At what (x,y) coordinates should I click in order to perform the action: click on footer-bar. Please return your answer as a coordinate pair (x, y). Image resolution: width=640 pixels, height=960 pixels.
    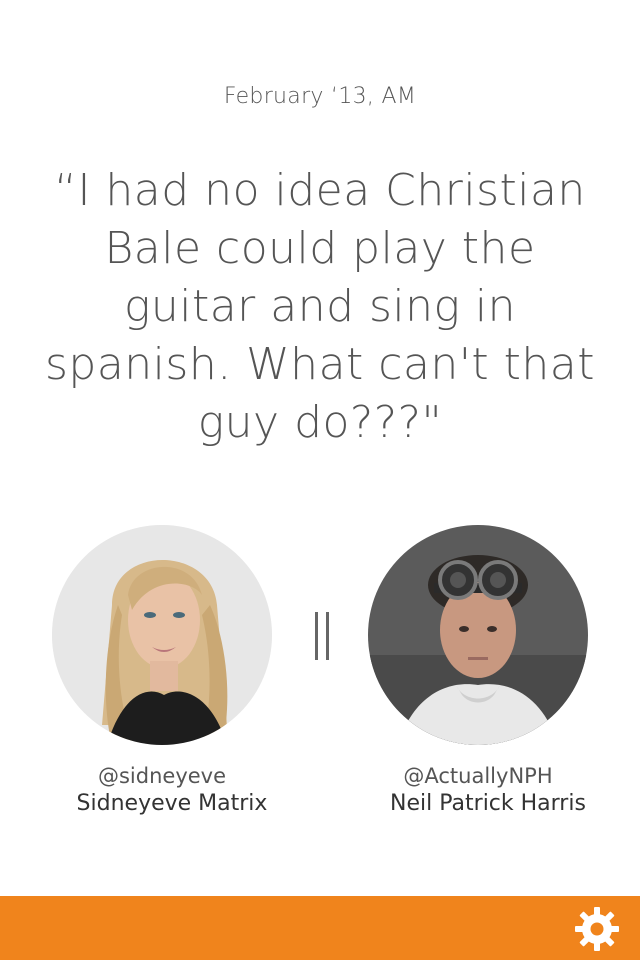
    Looking at the image, I should click on (320, 928).